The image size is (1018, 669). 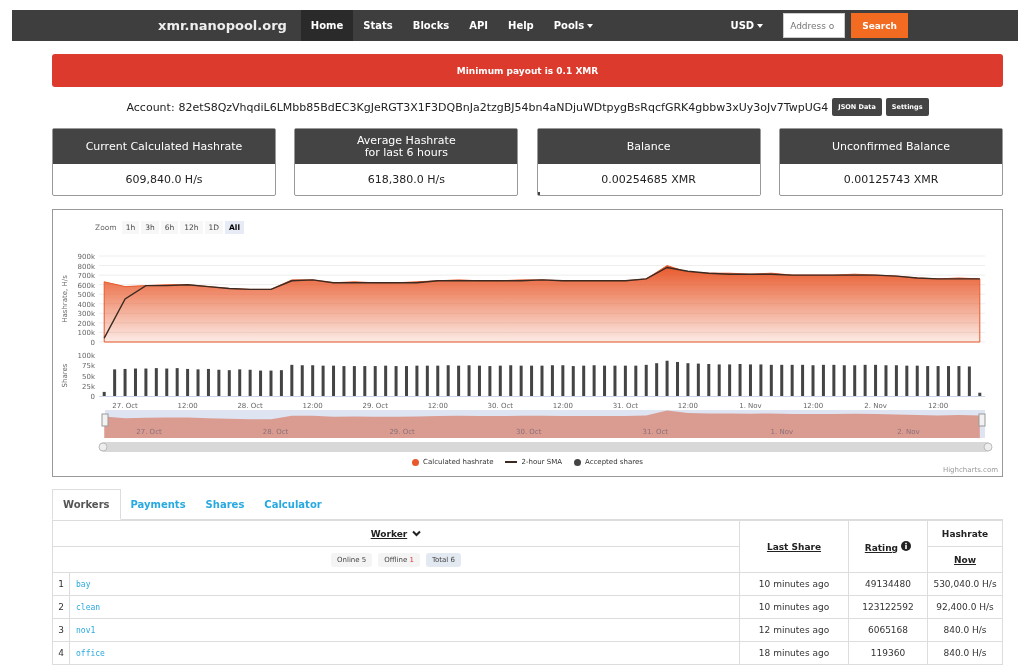 I want to click on table-cell: 530,040.0 H/s, so click(x=965, y=584).